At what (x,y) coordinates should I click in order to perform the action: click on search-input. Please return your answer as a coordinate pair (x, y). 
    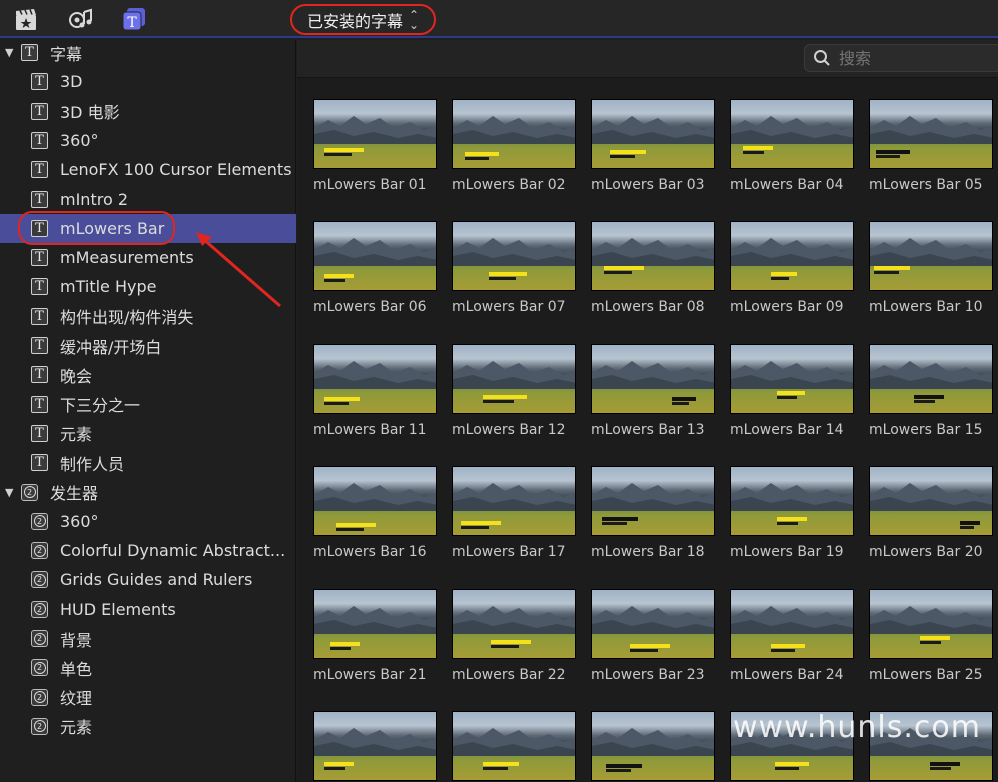
    Looking at the image, I should click on (914, 58).